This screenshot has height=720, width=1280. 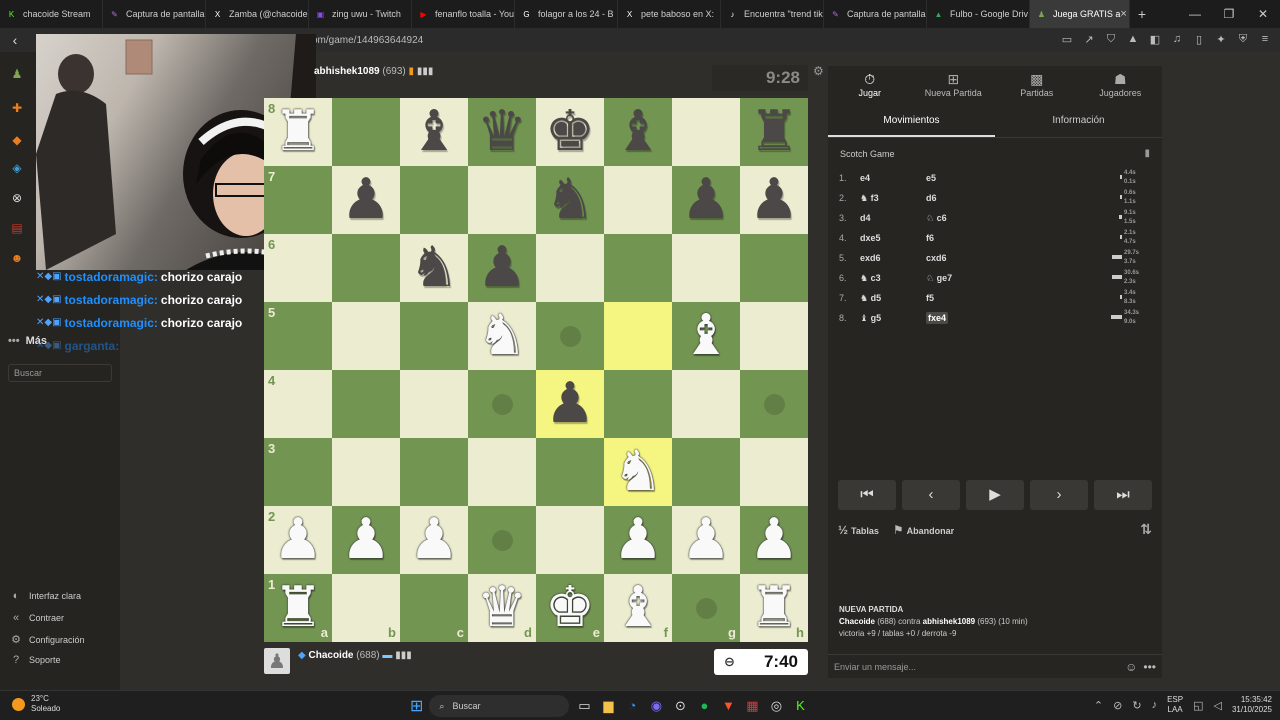 I want to click on square-a2: 2 ♟, so click(x=298, y=540).